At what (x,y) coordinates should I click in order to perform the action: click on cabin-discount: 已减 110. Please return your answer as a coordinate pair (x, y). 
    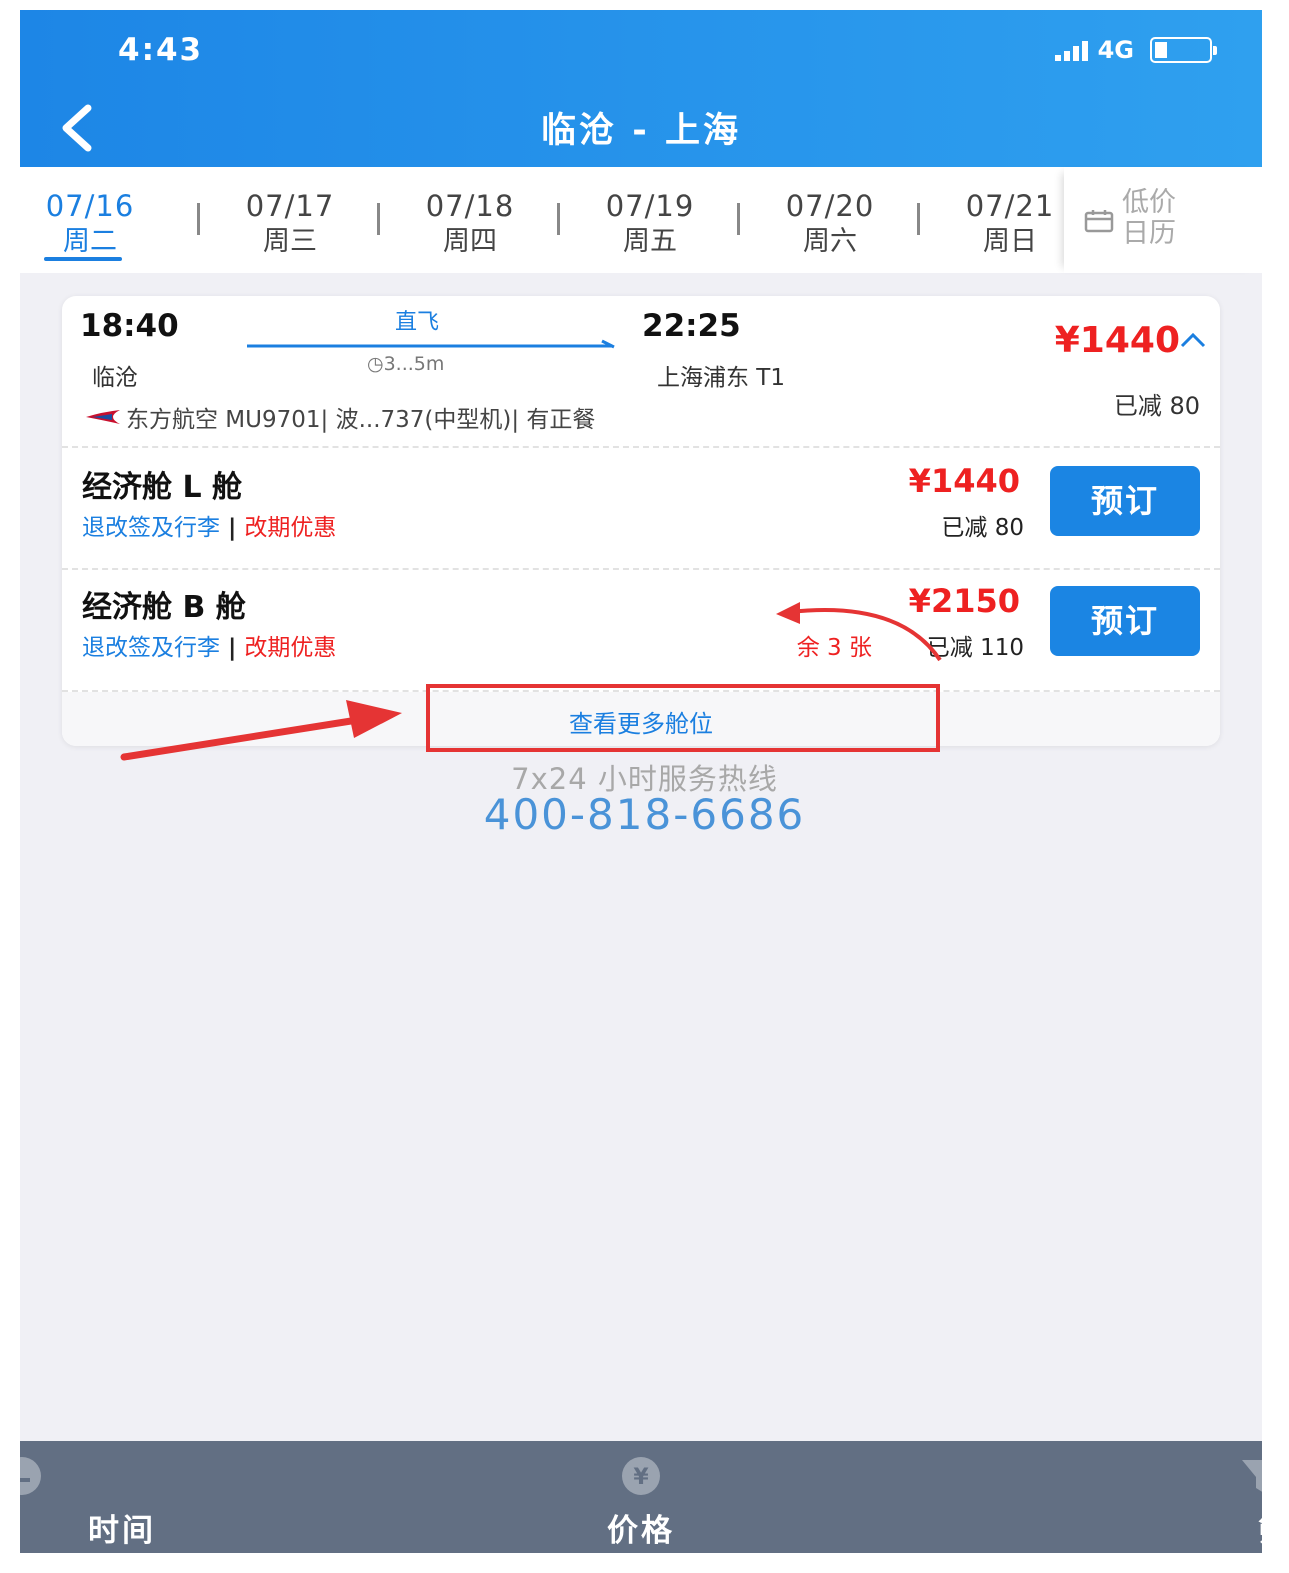
    Looking at the image, I should click on (975, 648).